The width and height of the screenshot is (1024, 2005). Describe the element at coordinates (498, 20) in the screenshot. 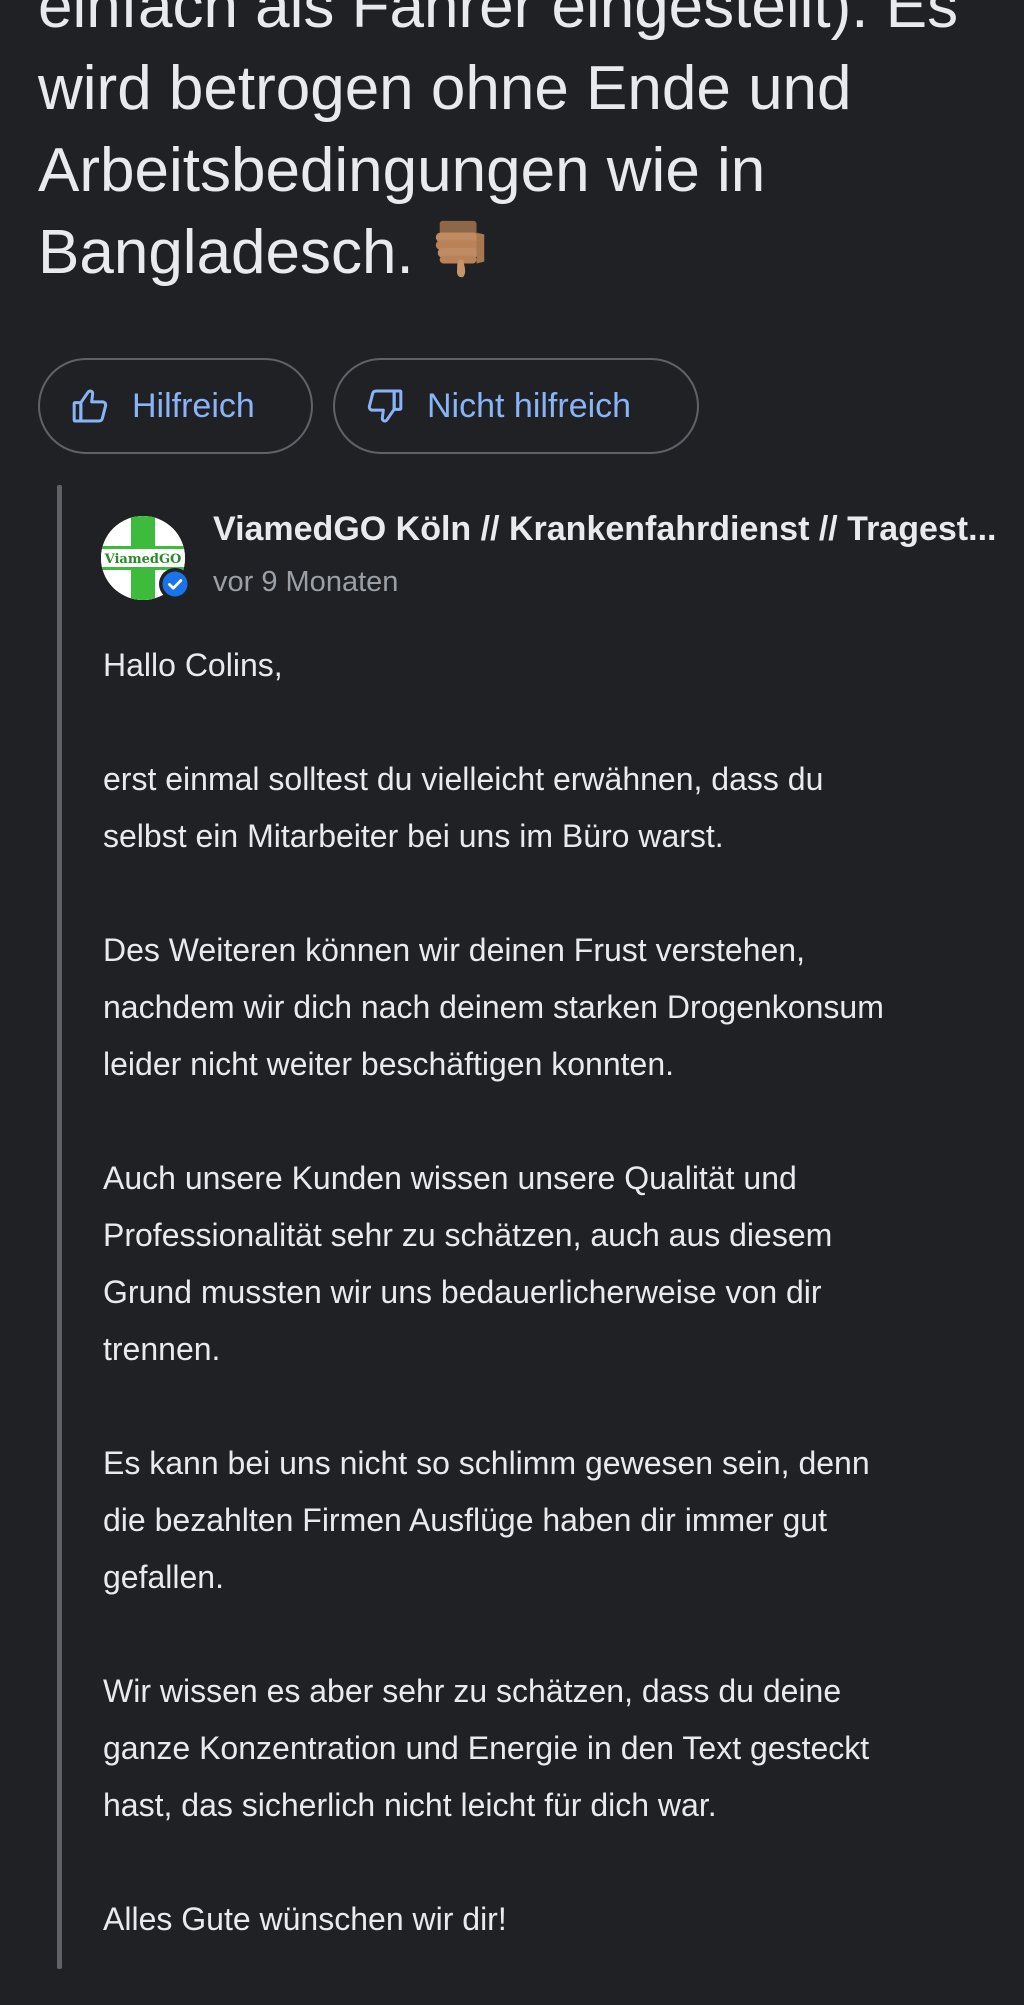

I see `review-text-line: einfach als Fahrer eingestellt). Es` at that location.